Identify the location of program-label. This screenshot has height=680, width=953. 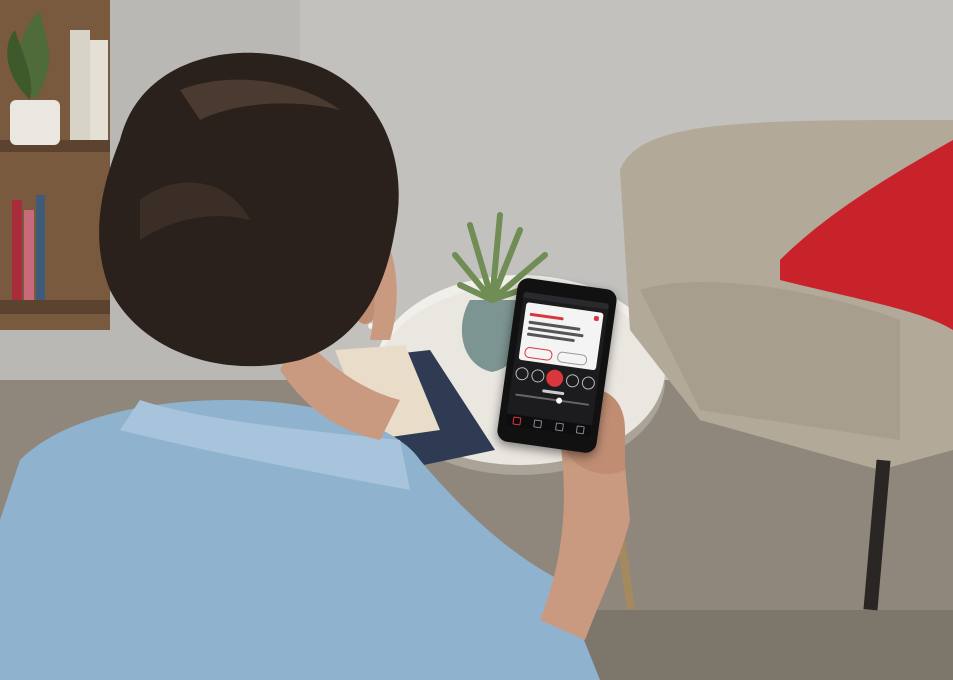
(553, 392).